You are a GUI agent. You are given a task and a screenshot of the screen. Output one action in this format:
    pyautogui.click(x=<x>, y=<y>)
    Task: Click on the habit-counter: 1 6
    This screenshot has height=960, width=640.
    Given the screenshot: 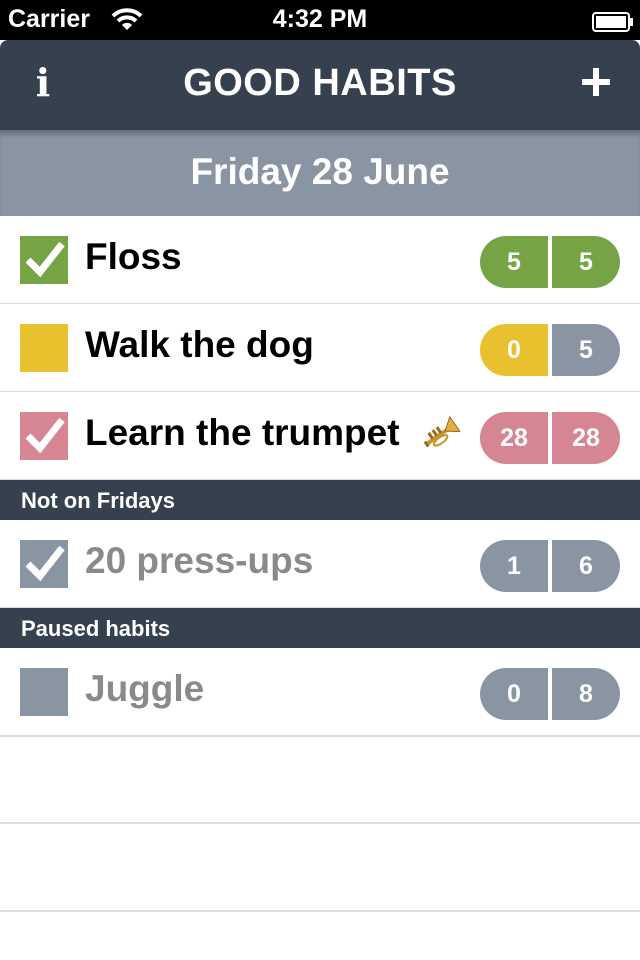 What is the action you would take?
    pyautogui.click(x=550, y=566)
    